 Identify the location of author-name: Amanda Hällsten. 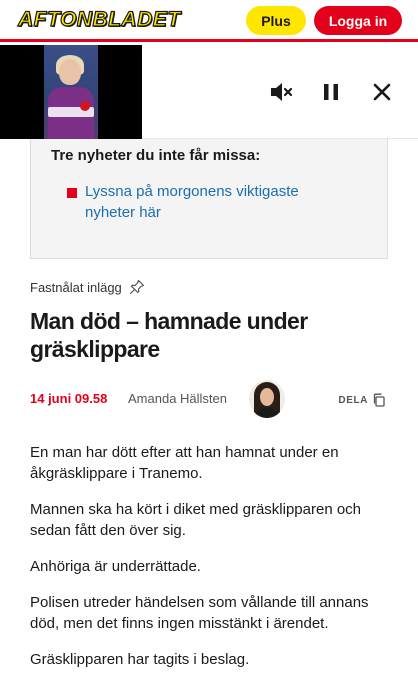
(177, 398).